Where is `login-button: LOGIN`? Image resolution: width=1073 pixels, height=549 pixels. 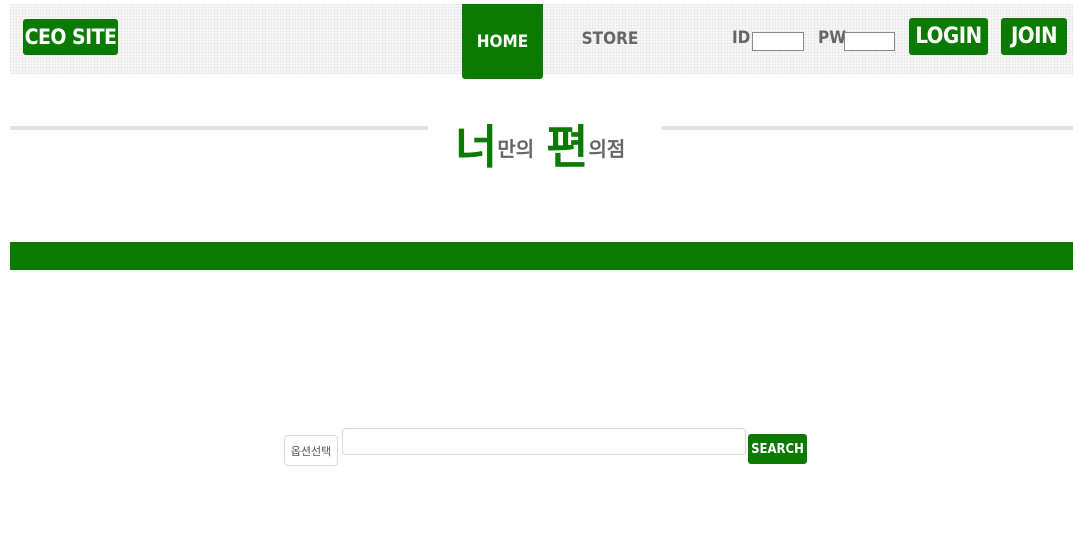
login-button: LOGIN is located at coordinates (948, 36).